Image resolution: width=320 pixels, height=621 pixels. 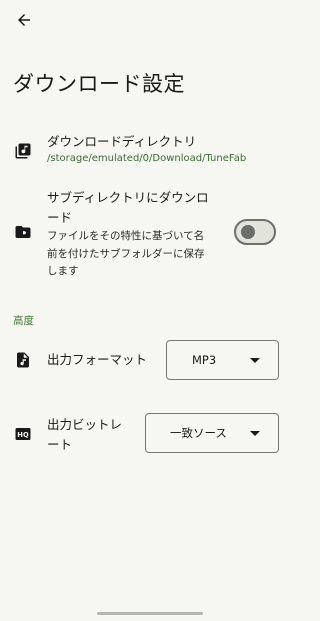 I want to click on subdirectory-toggle, so click(x=255, y=232).